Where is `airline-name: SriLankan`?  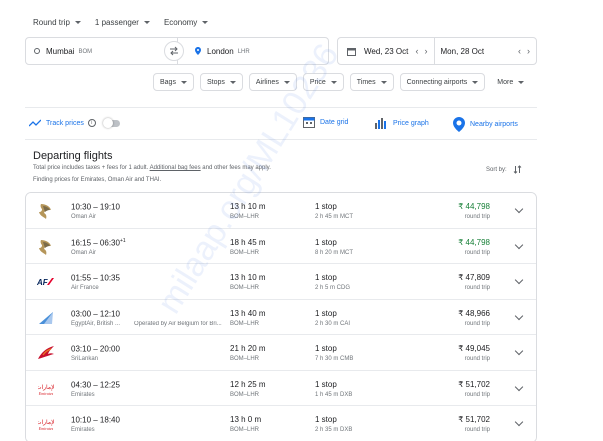
airline-name: SriLankan is located at coordinates (85, 359).